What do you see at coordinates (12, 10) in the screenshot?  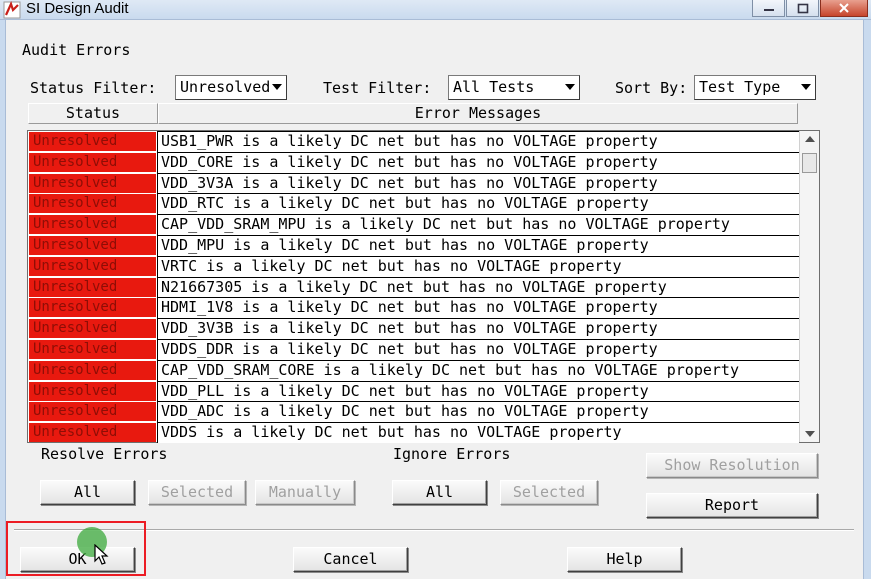 I see `app-logo-icon` at bounding box center [12, 10].